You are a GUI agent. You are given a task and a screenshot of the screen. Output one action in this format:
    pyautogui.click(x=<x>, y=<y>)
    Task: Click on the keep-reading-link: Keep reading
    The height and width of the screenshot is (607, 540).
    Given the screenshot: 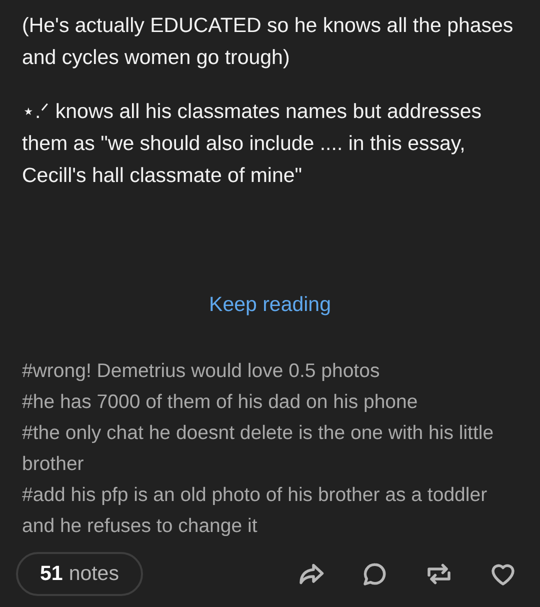 What is the action you would take?
    pyautogui.click(x=270, y=305)
    